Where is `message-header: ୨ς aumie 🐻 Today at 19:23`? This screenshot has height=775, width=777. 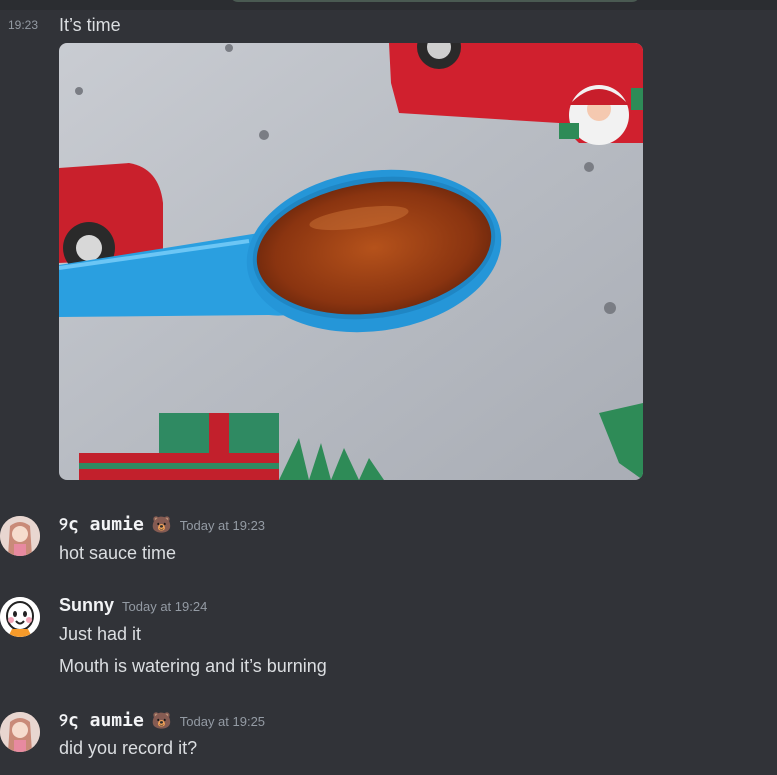
message-header: ୨ς aumie 🐻 Today at 19:23 is located at coordinates (162, 524).